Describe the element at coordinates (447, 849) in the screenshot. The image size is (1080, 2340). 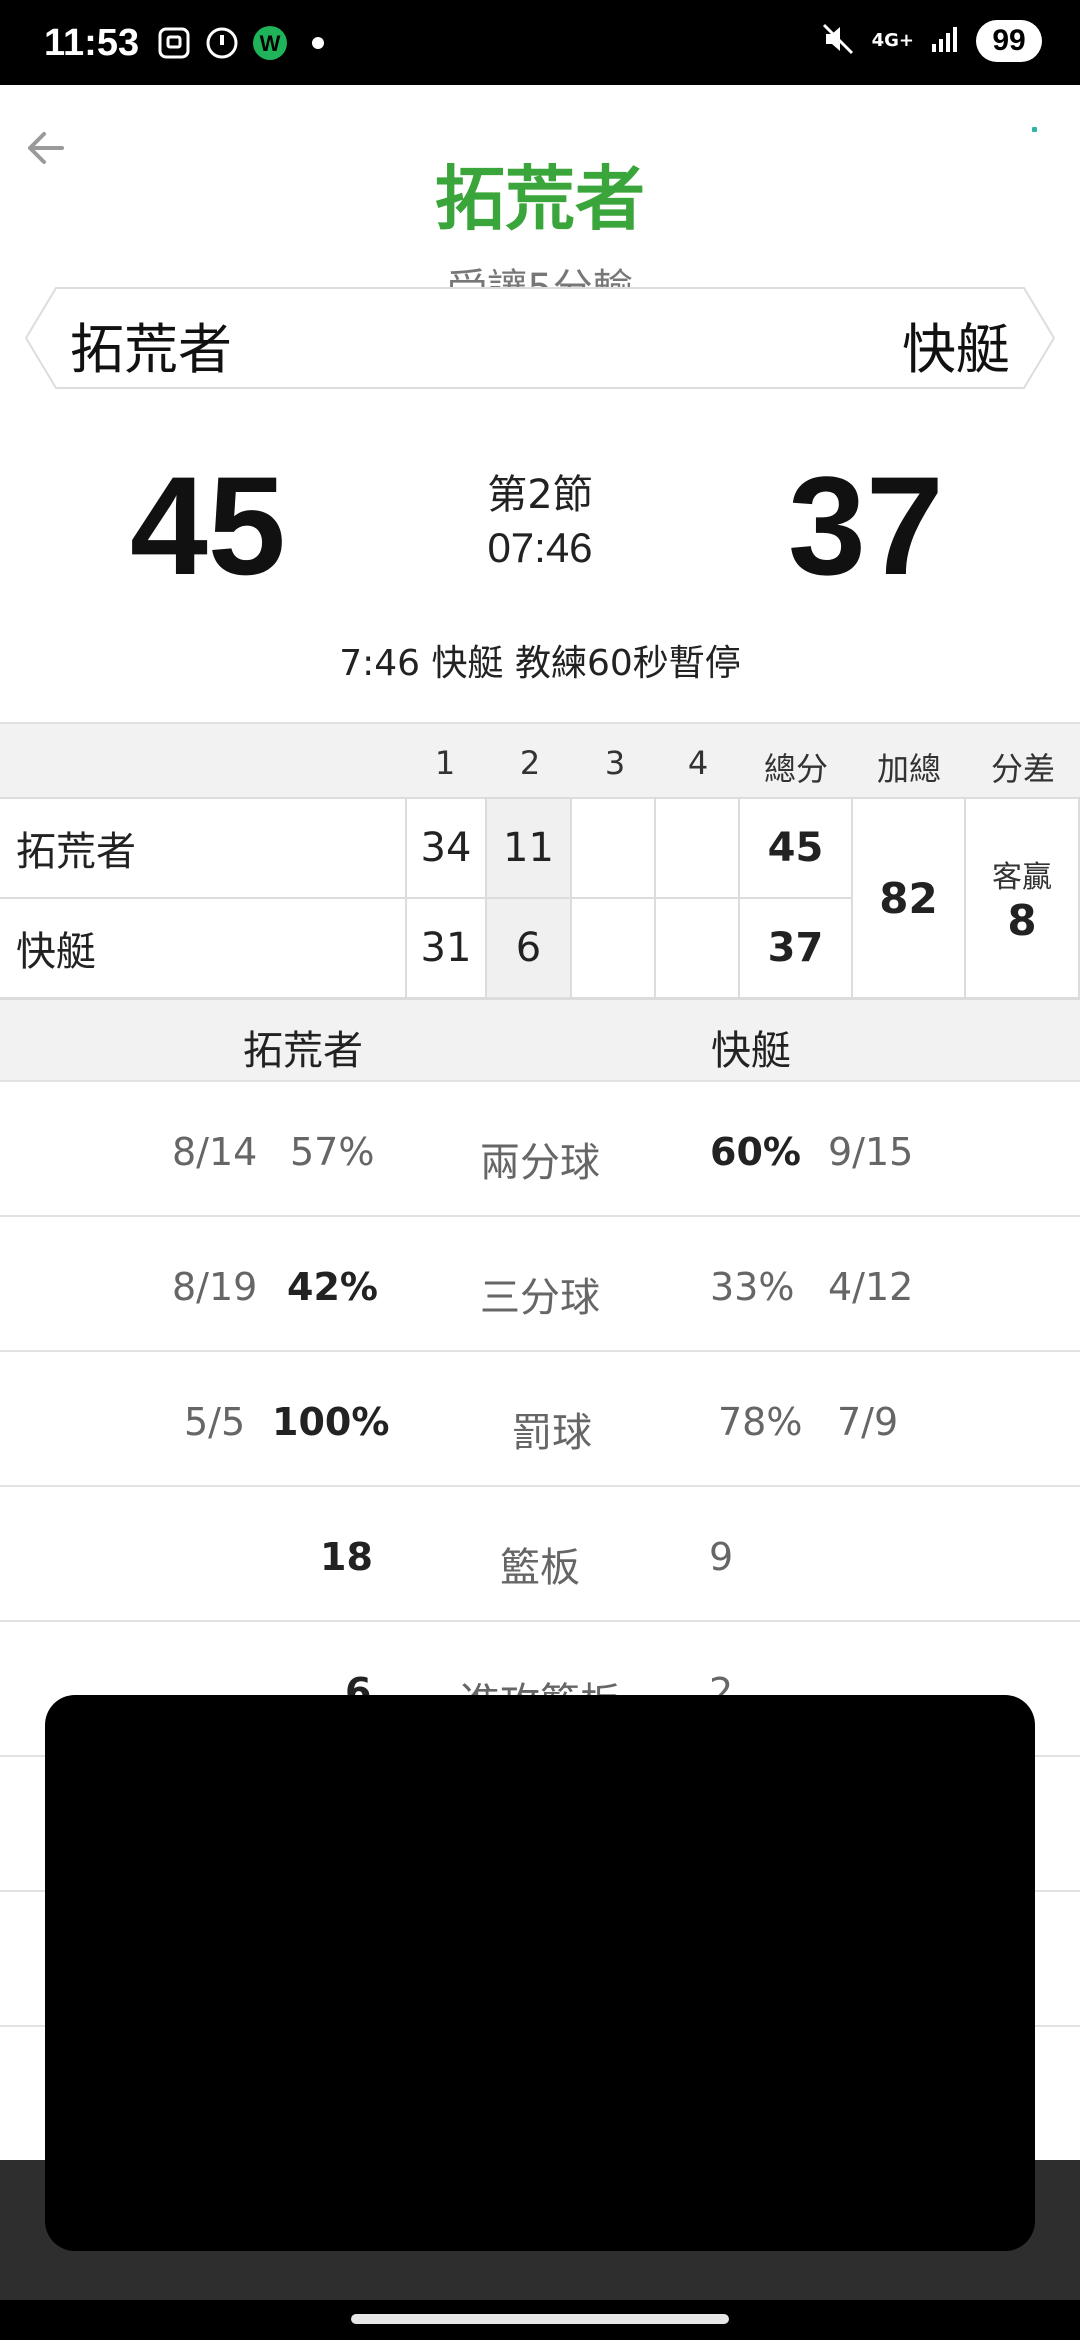
I see `cell-q1: 34` at that location.